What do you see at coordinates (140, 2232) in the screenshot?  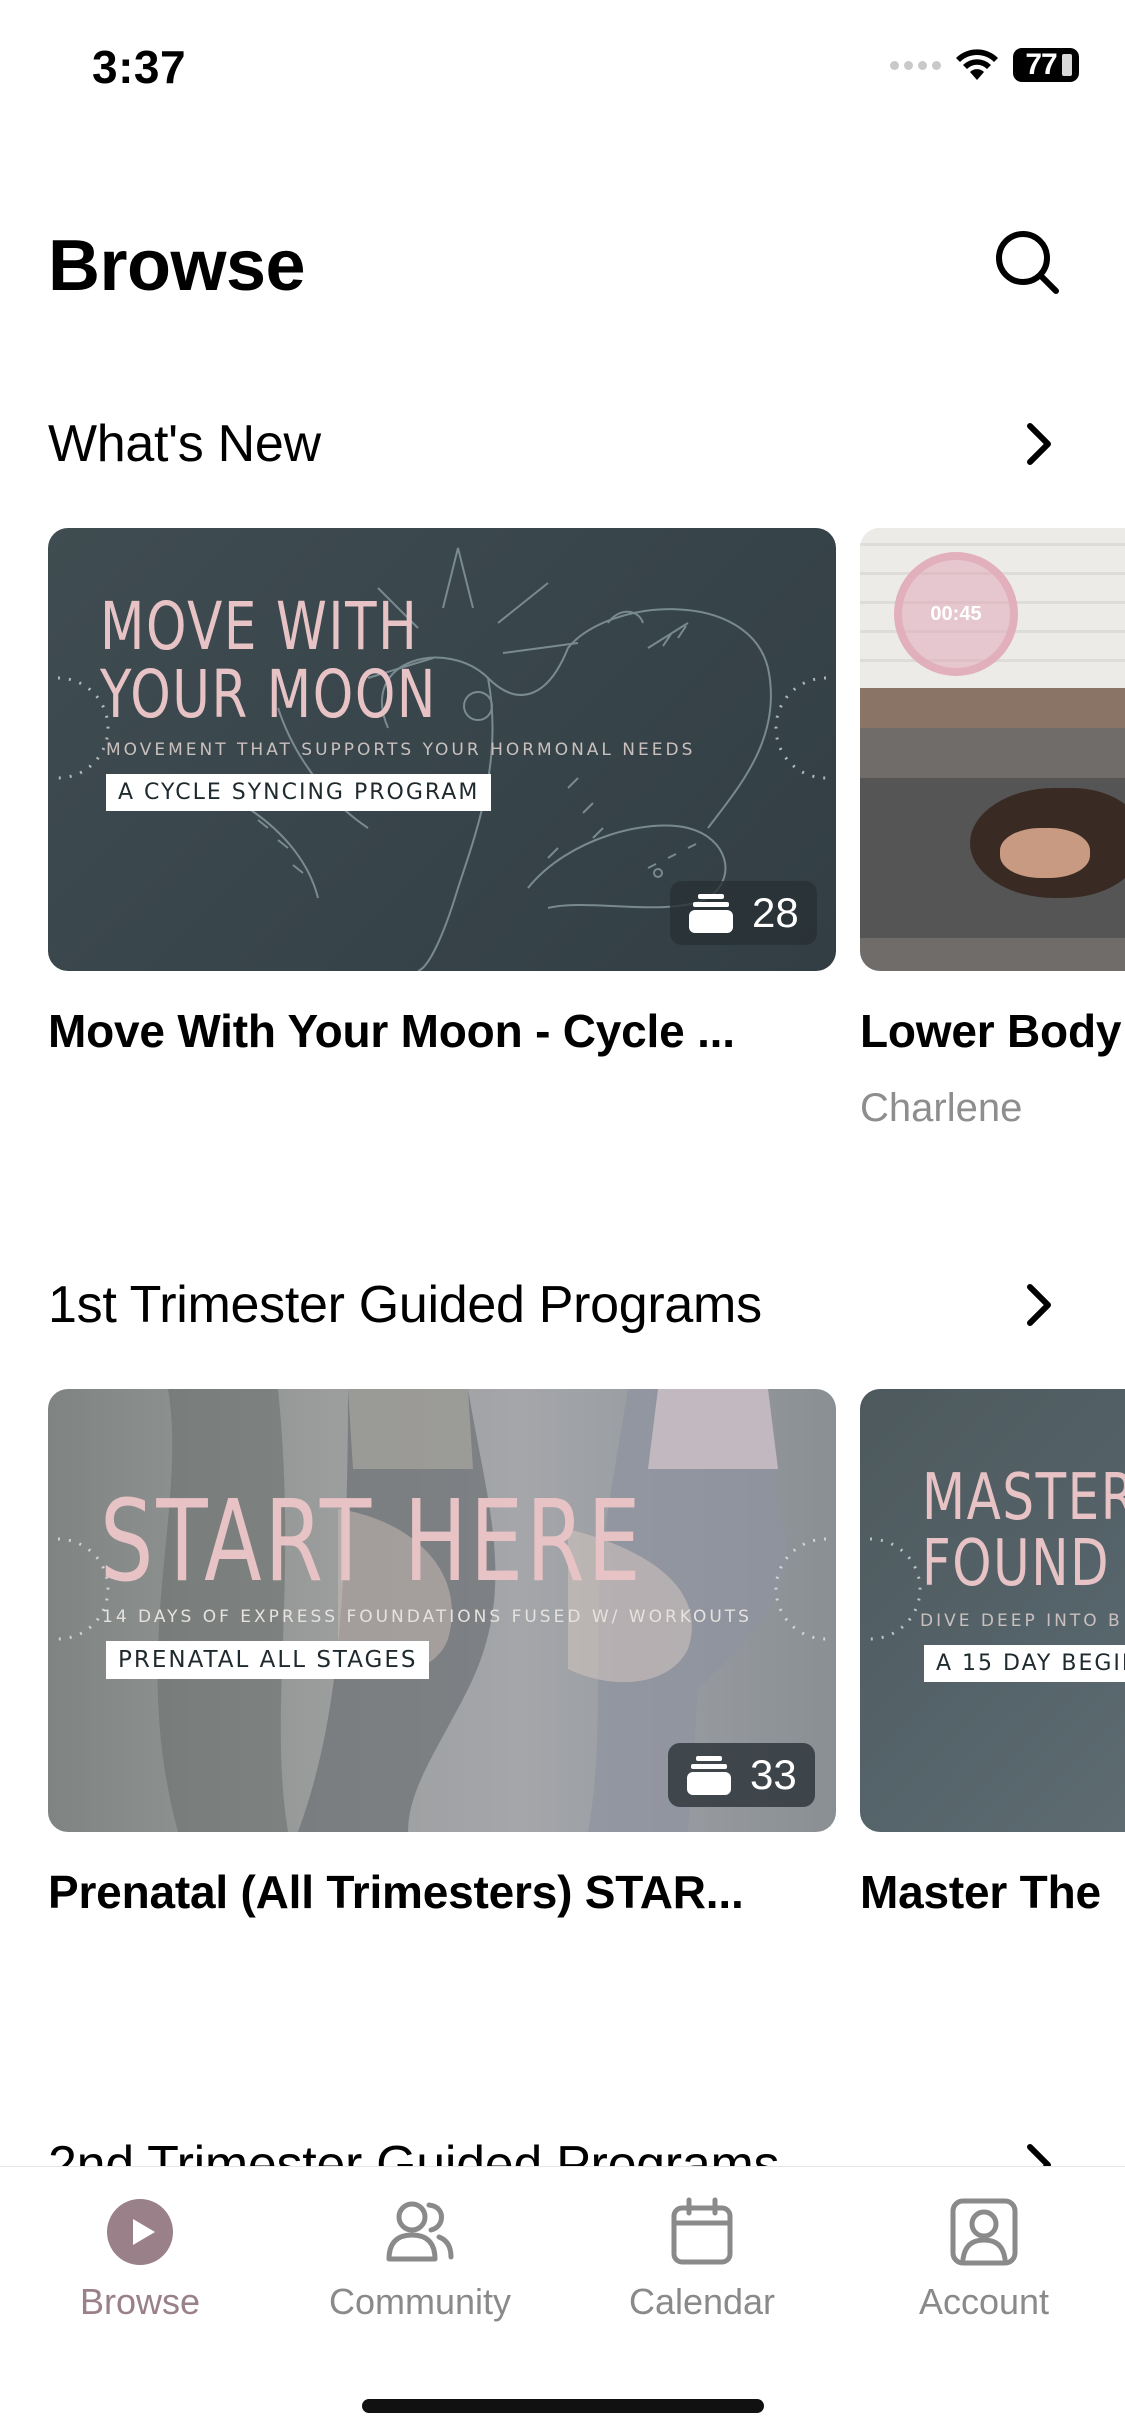 I see `play-circle-icon` at bounding box center [140, 2232].